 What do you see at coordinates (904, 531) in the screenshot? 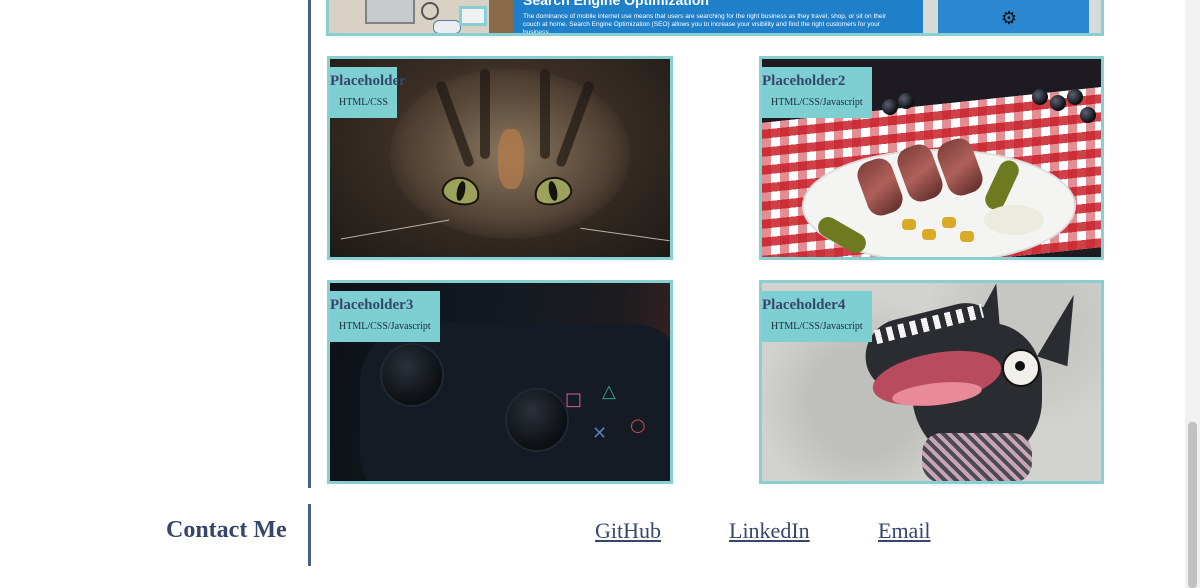
I see `email-link: Email` at bounding box center [904, 531].